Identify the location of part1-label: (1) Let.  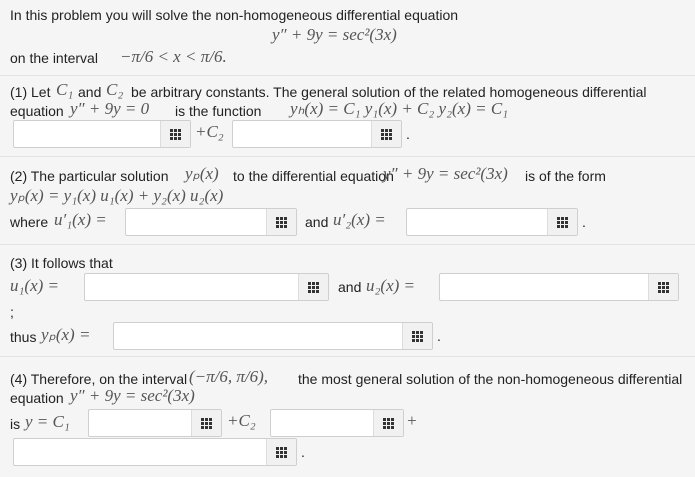
(30, 92).